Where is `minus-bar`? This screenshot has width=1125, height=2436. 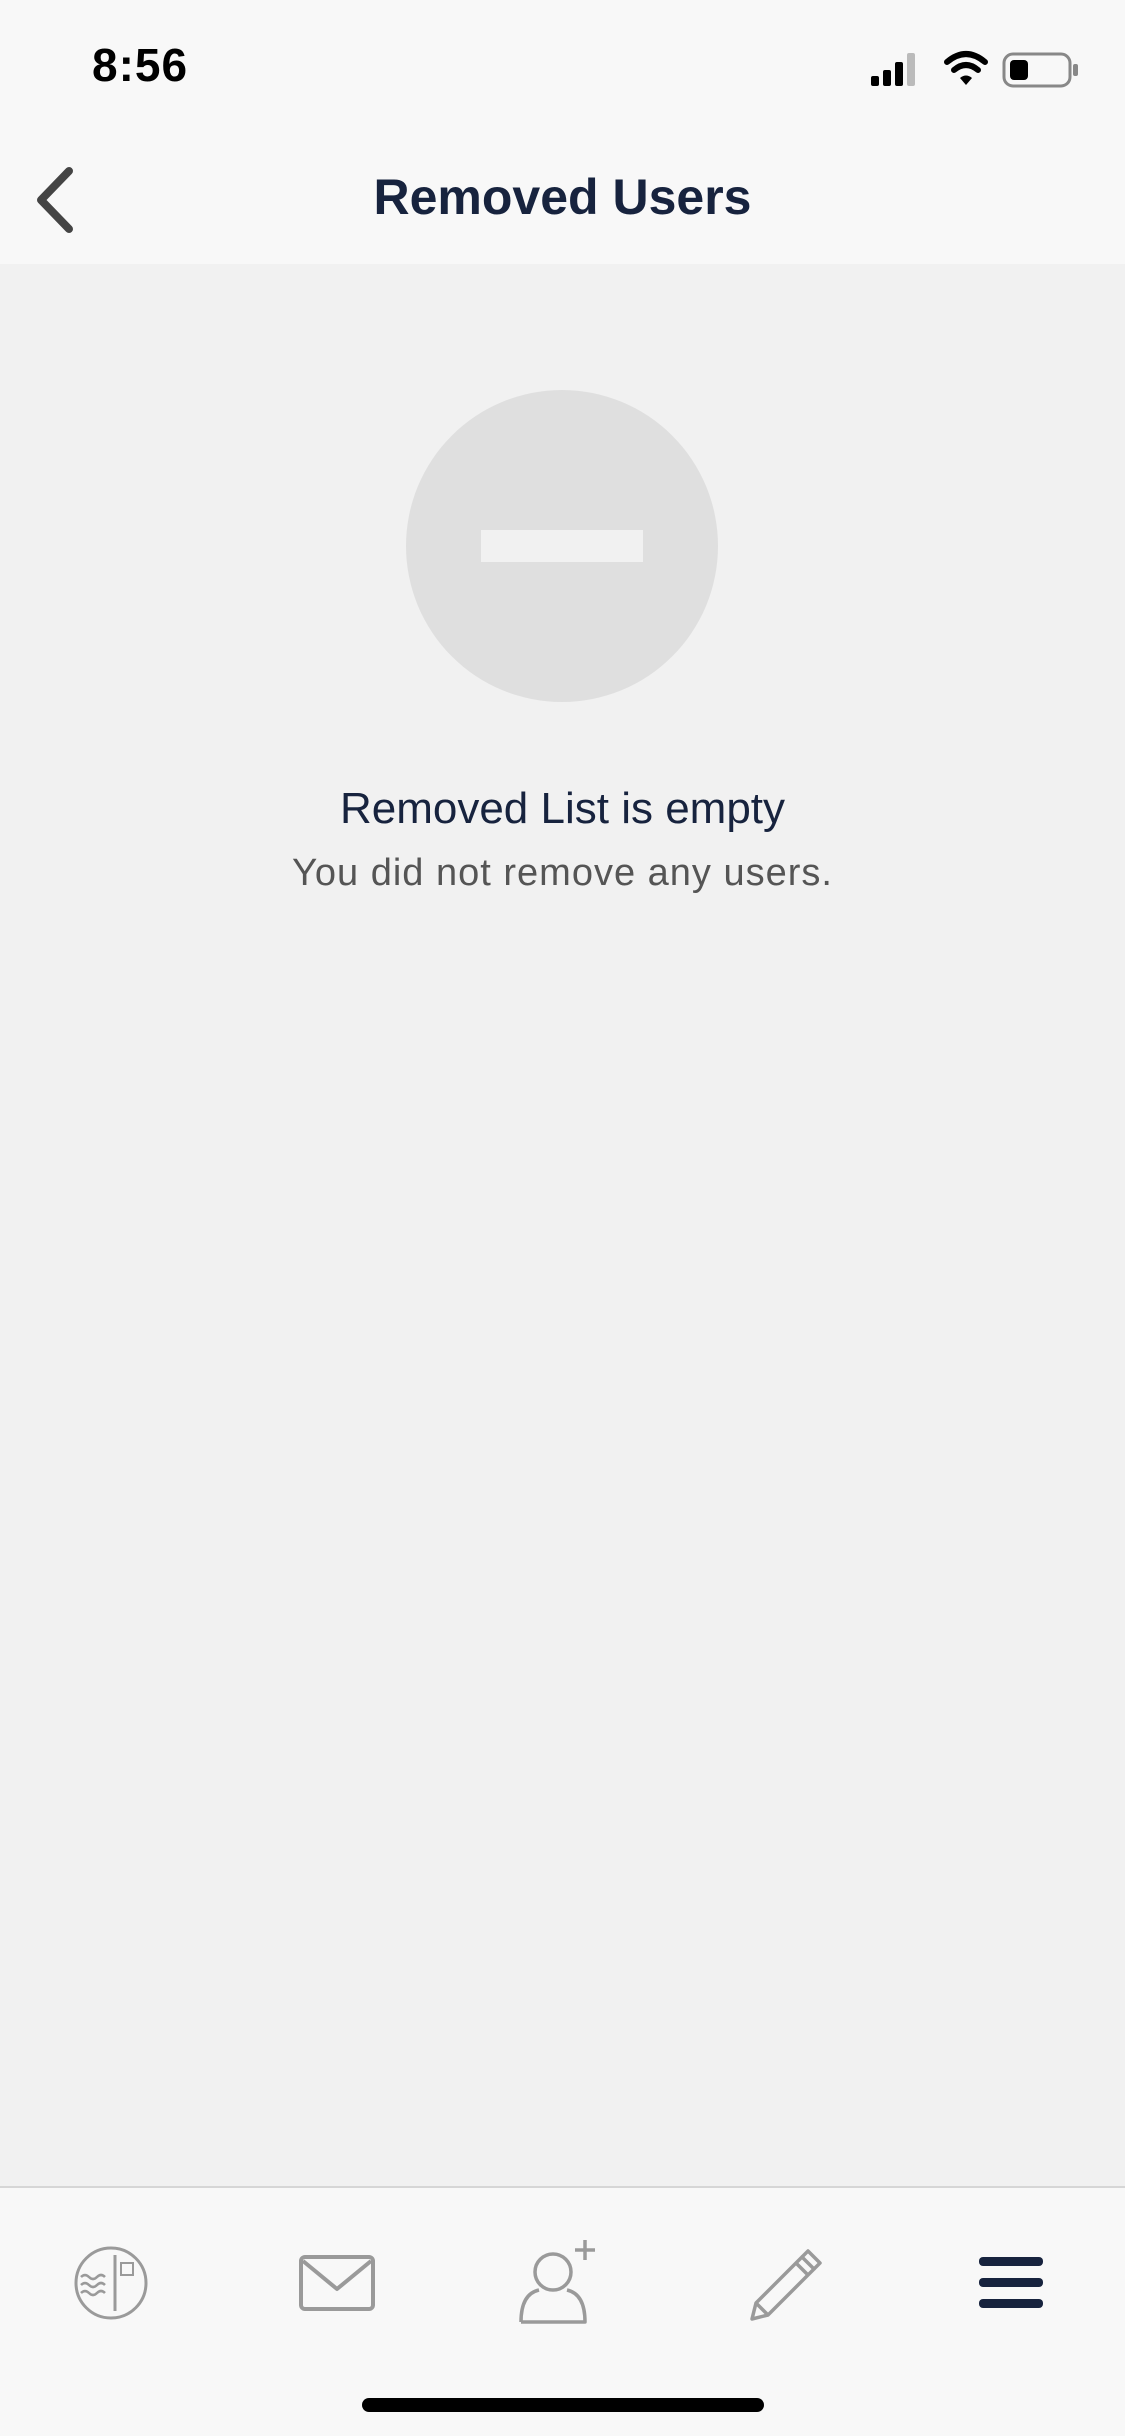 minus-bar is located at coordinates (562, 546).